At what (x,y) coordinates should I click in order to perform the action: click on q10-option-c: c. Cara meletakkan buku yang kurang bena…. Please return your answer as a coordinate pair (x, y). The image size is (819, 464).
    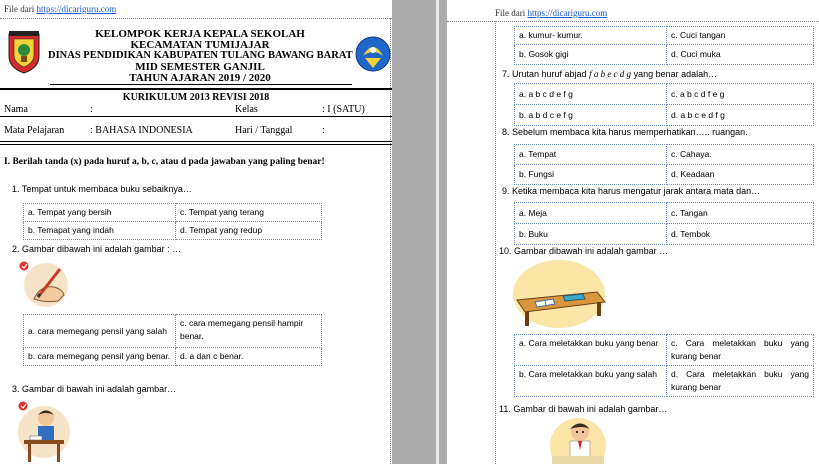
    Looking at the image, I should click on (740, 350).